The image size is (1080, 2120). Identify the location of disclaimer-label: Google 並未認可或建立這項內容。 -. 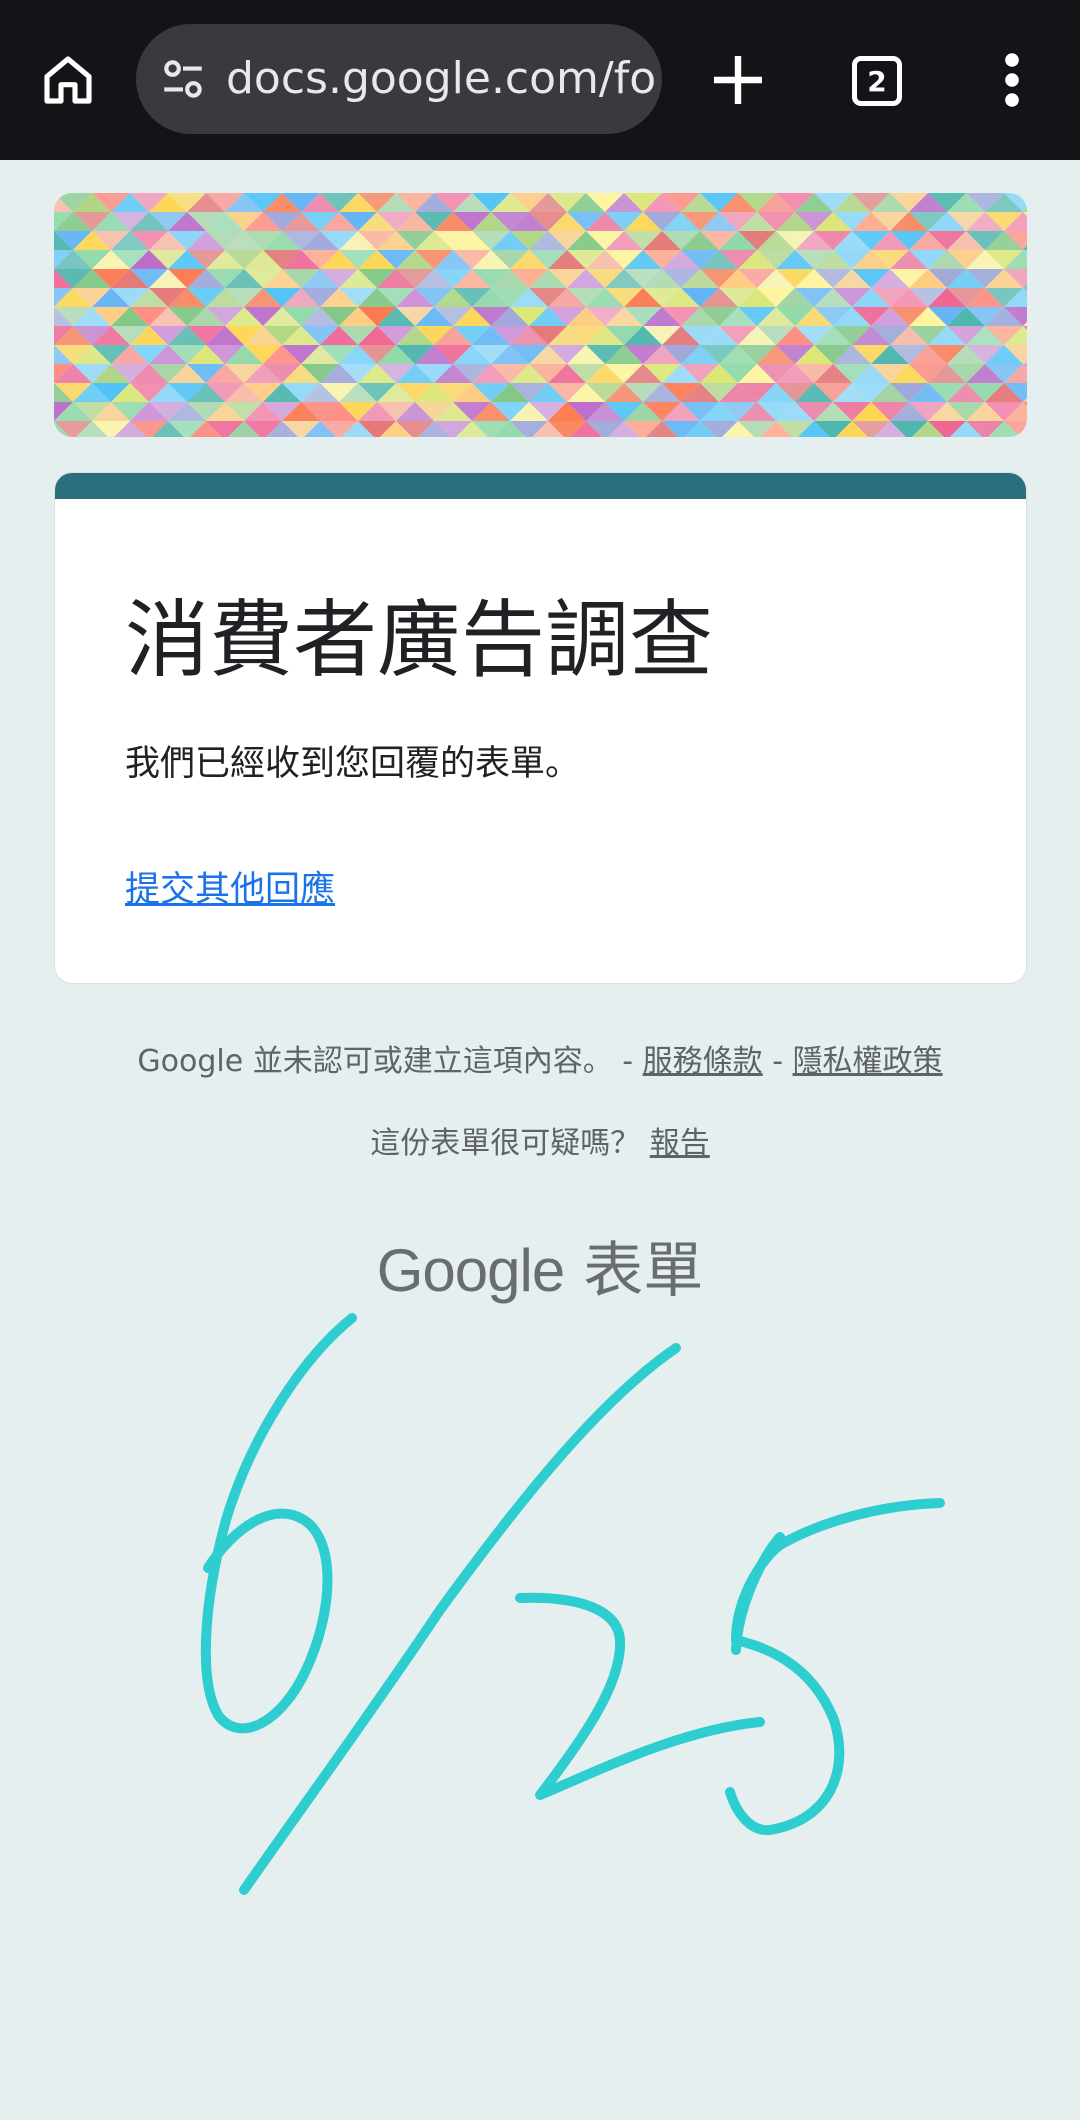
(390, 1061).